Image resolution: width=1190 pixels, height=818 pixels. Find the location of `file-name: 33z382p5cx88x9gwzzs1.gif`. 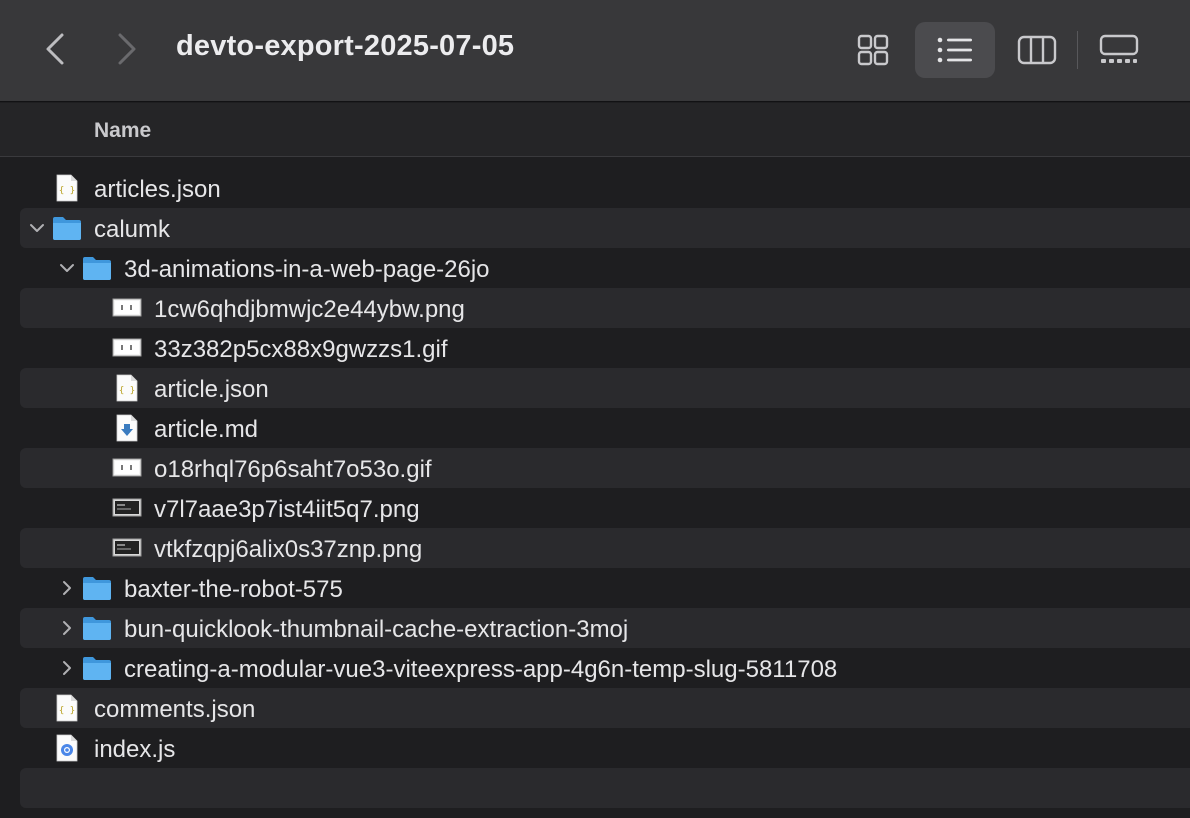

file-name: 33z382p5cx88x9gwzzs1.gif is located at coordinates (301, 349).